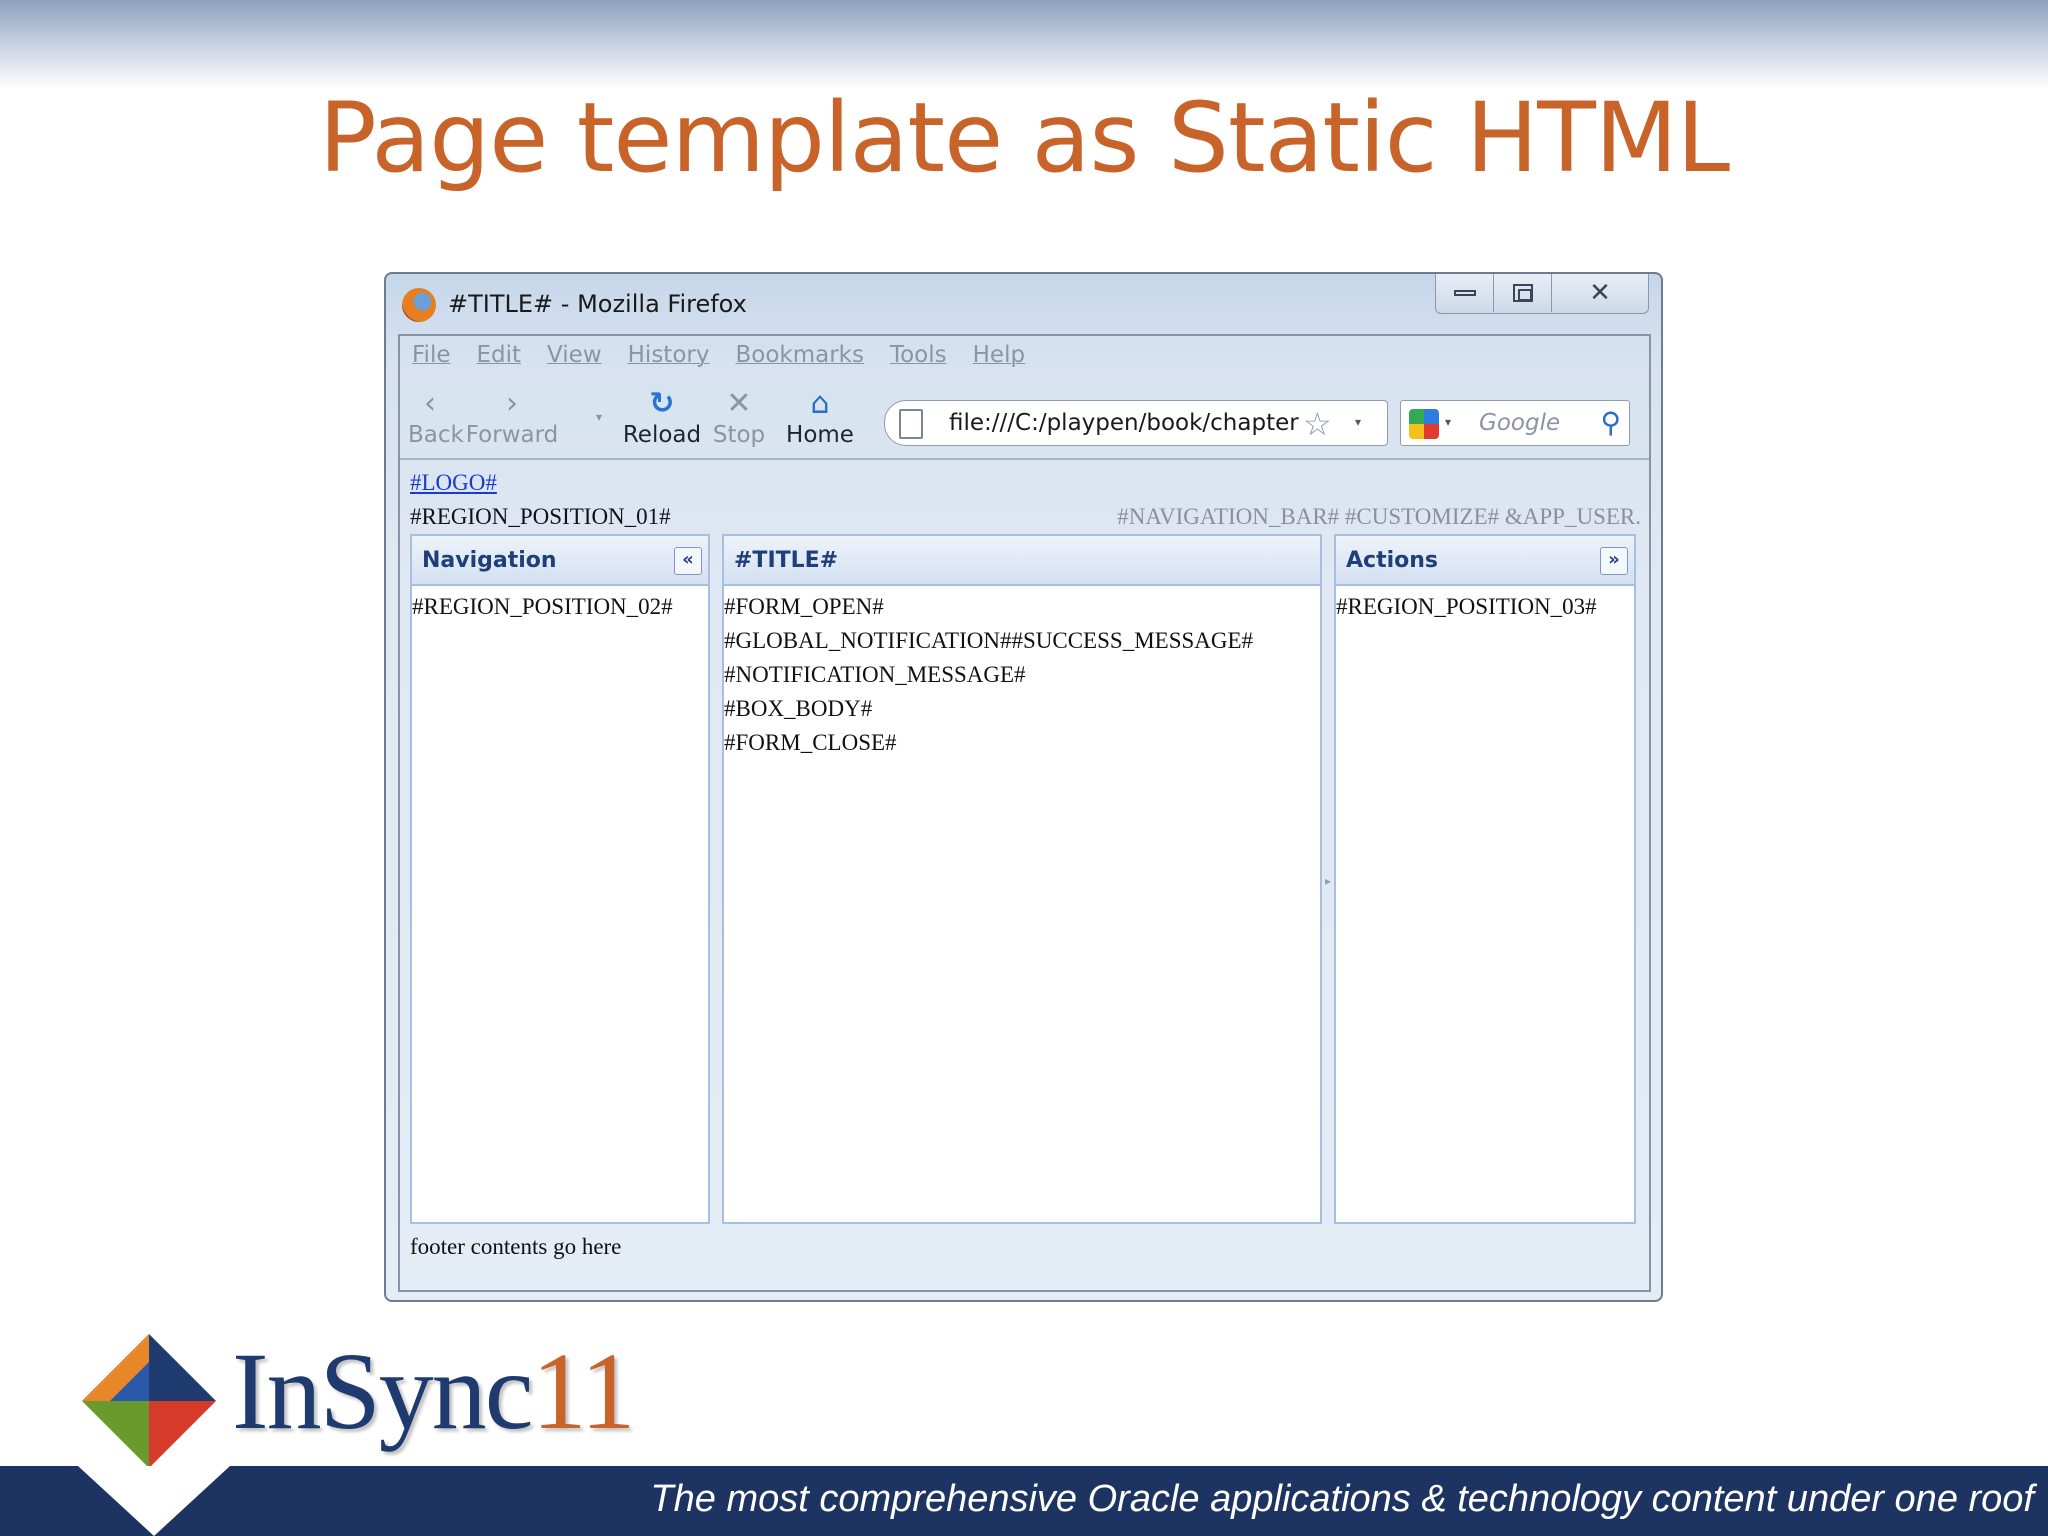 This screenshot has height=1536, width=2048. I want to click on window-title: #TITLE# - Mozilla Firefox, so click(597, 304).